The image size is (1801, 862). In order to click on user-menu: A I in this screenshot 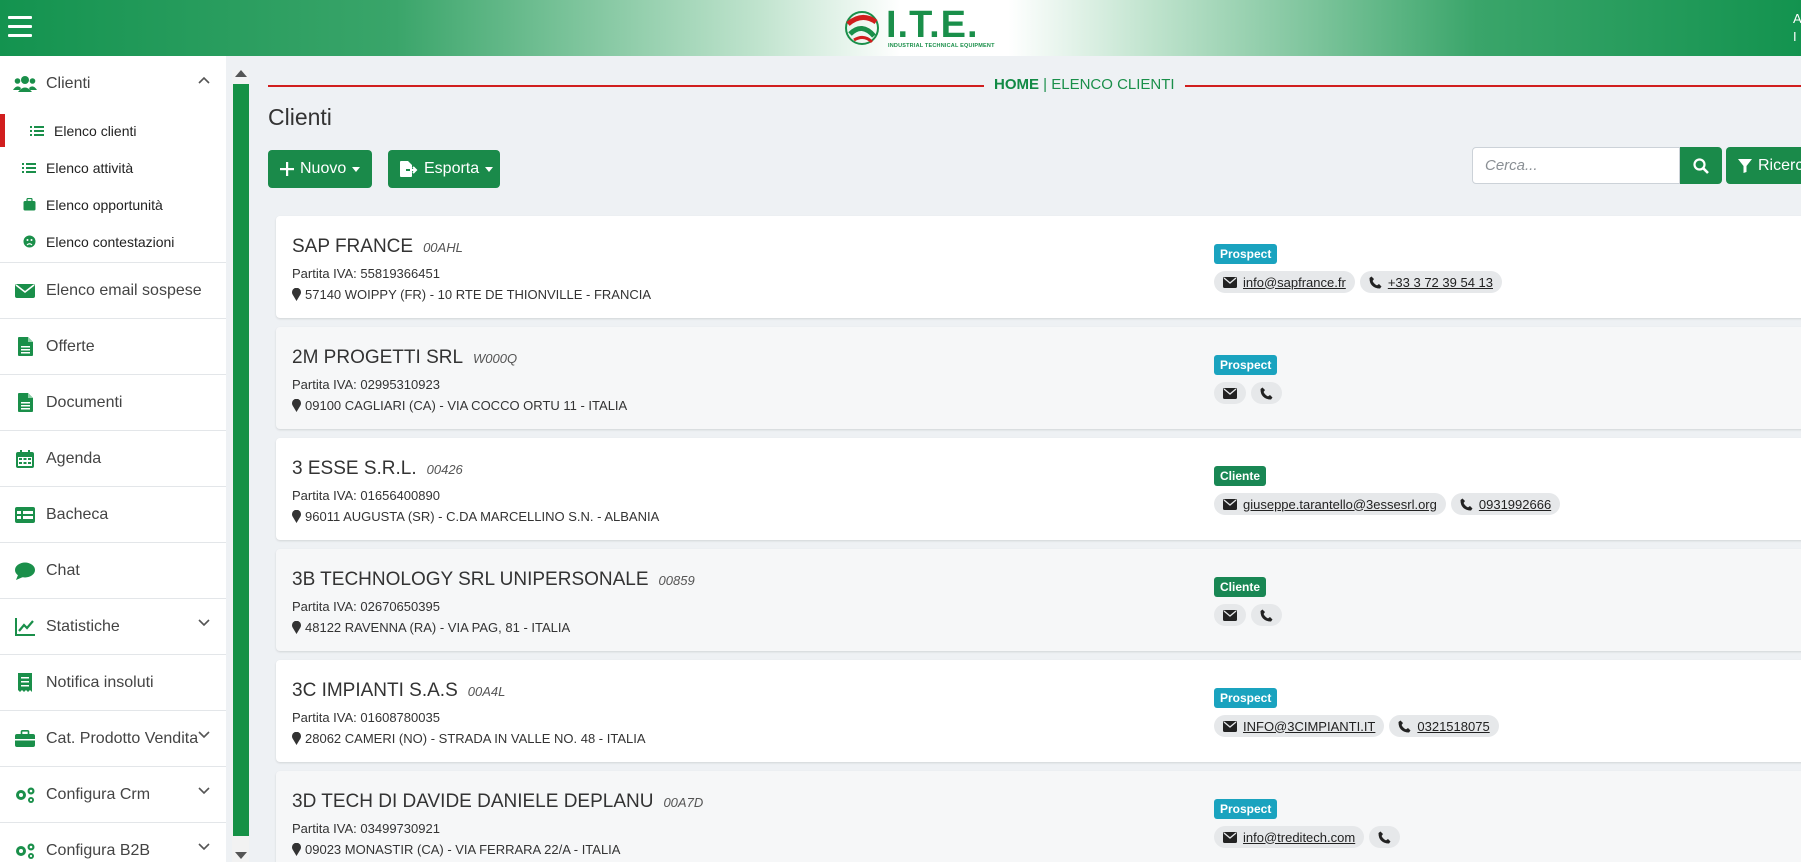, I will do `click(1797, 28)`.